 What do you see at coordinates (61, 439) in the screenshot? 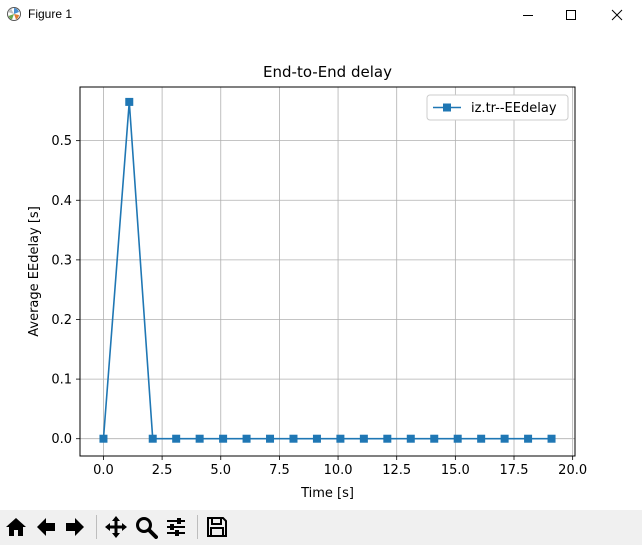
I see `y-tick-label: 0.0` at bounding box center [61, 439].